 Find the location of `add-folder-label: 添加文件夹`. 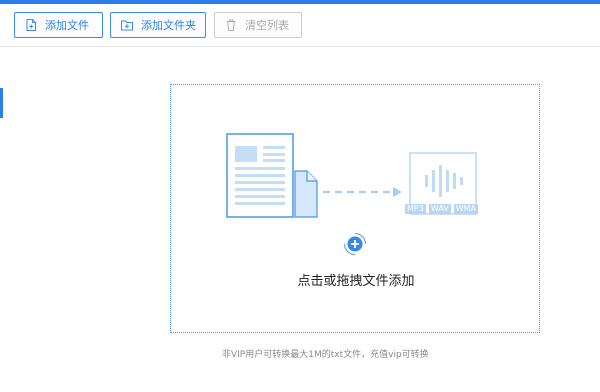

add-folder-label: 添加文件夹 is located at coordinates (168, 25).